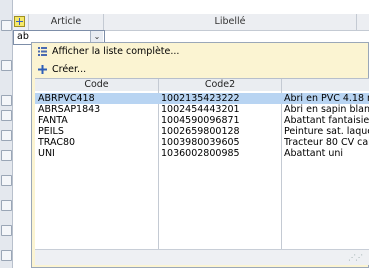  Describe the element at coordinates (96, 85) in the screenshot. I see `column-header-code: Code` at that location.